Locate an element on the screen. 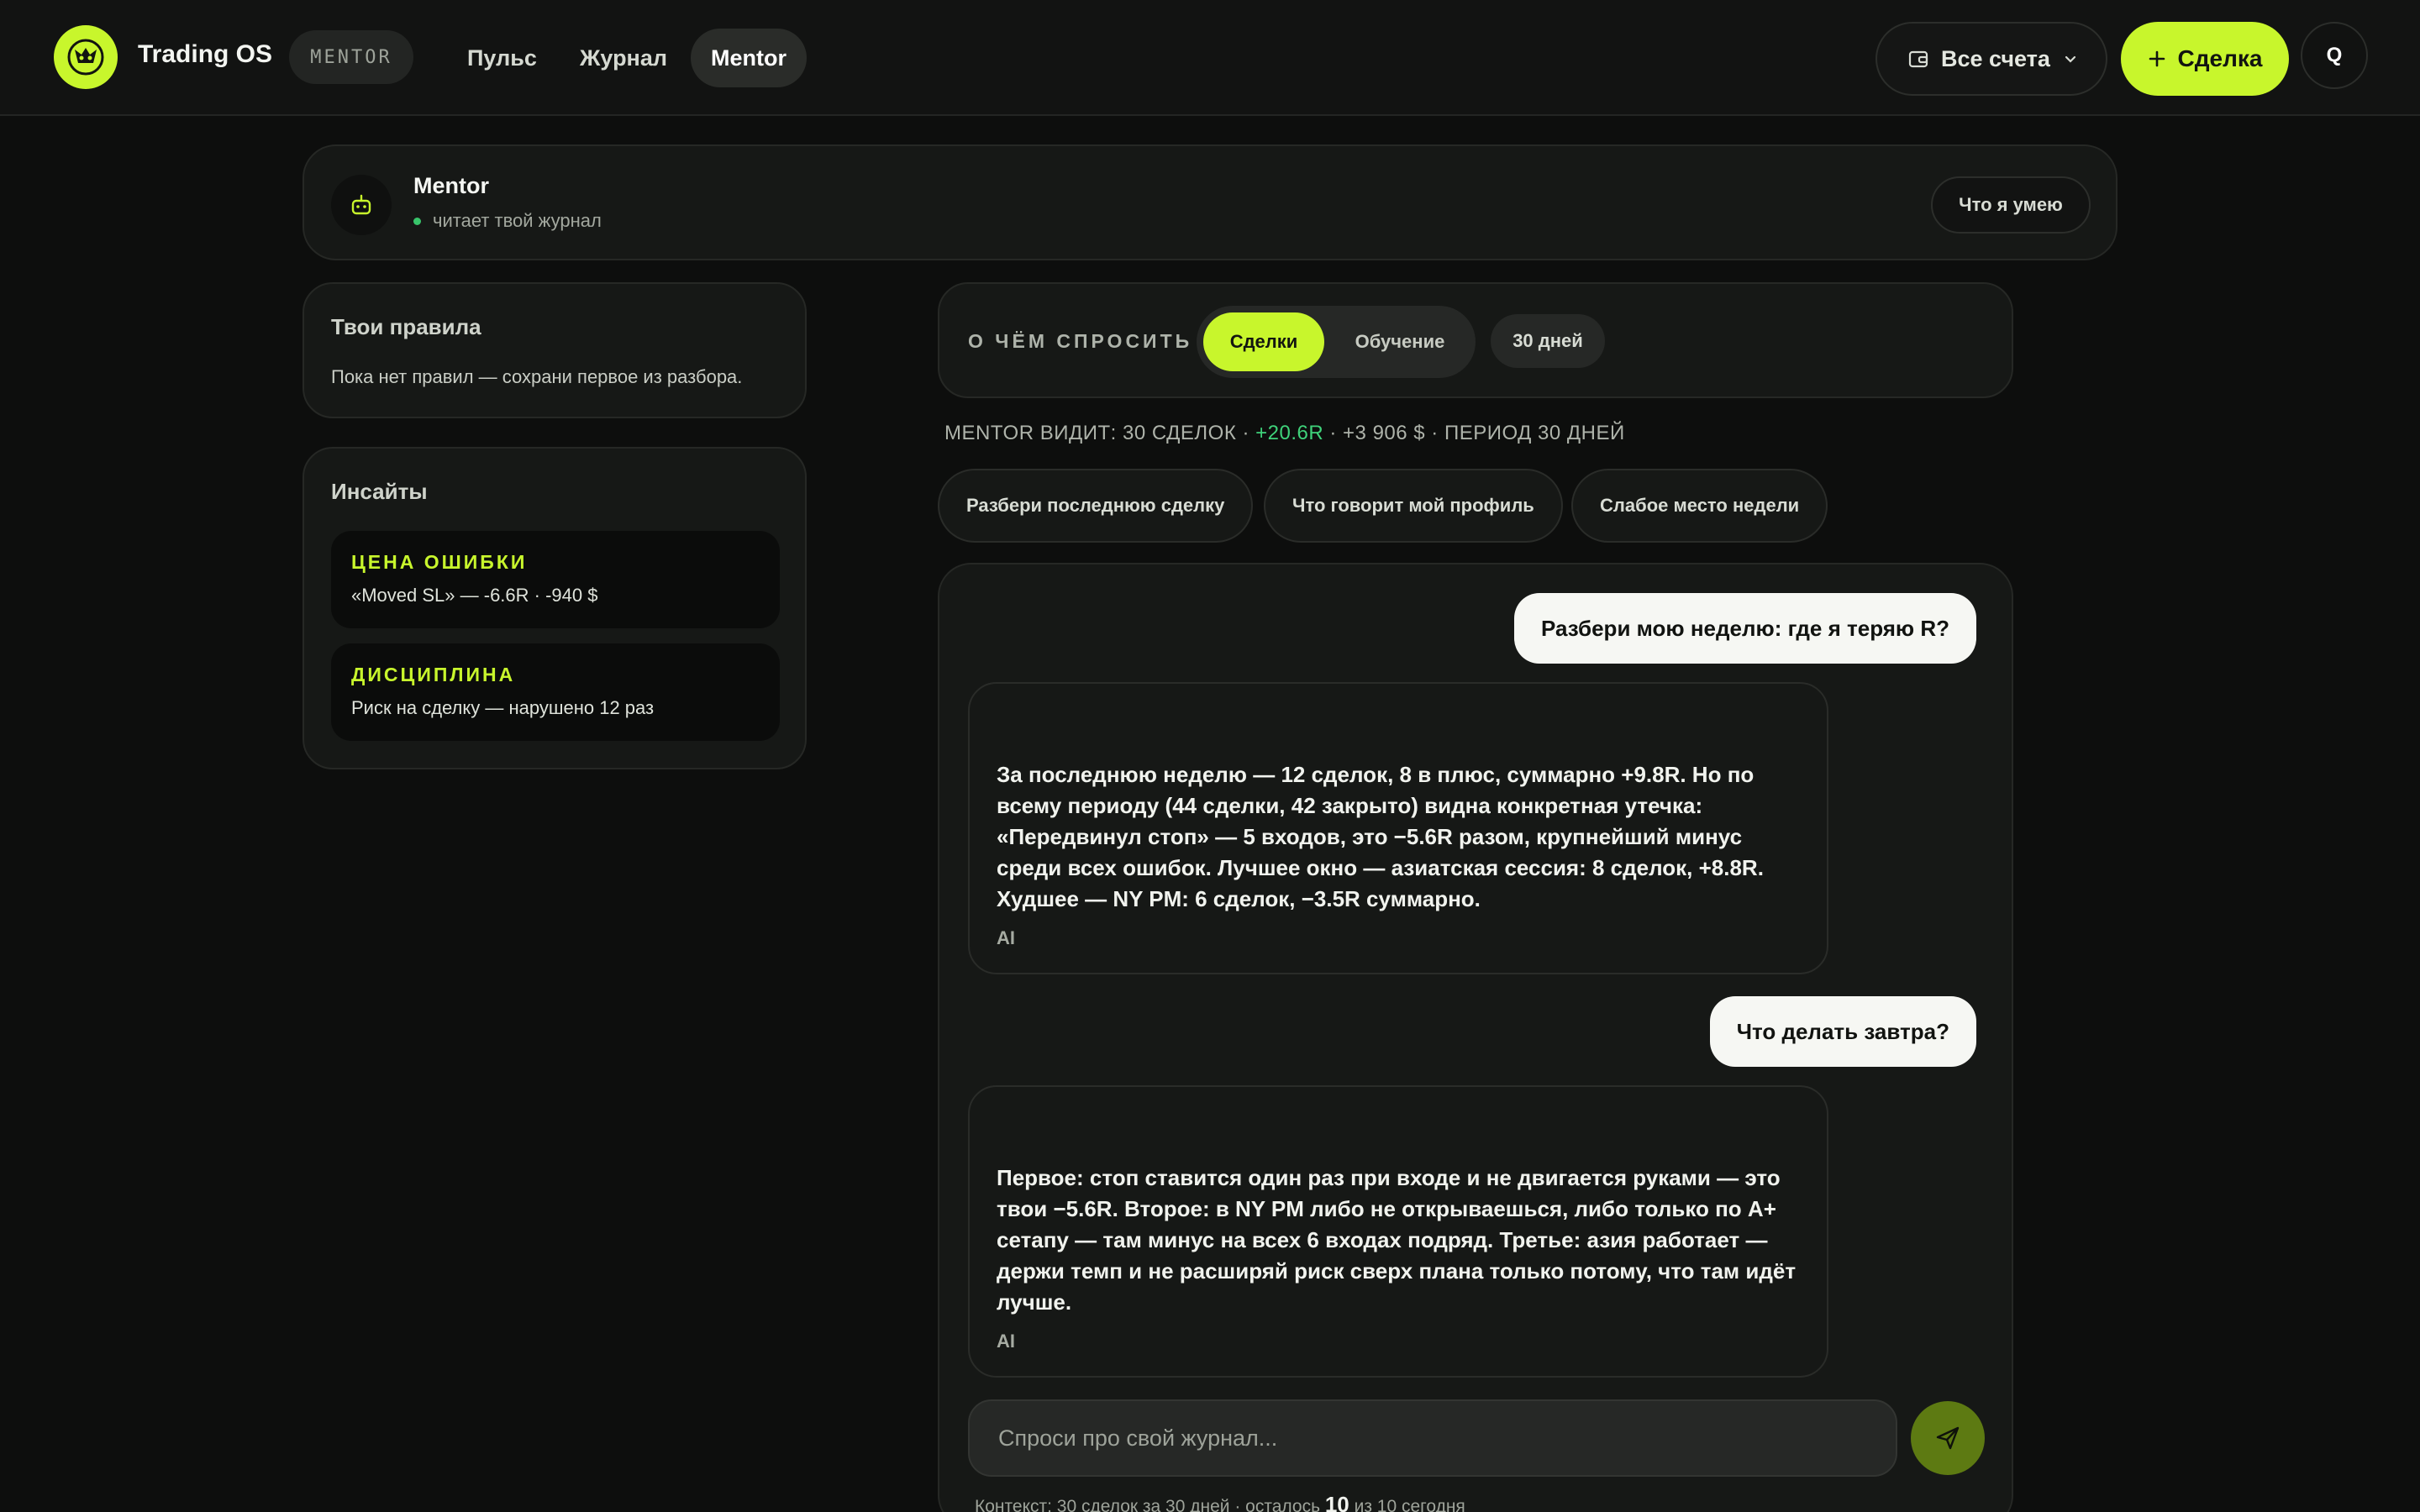  send-button is located at coordinates (1948, 1438).